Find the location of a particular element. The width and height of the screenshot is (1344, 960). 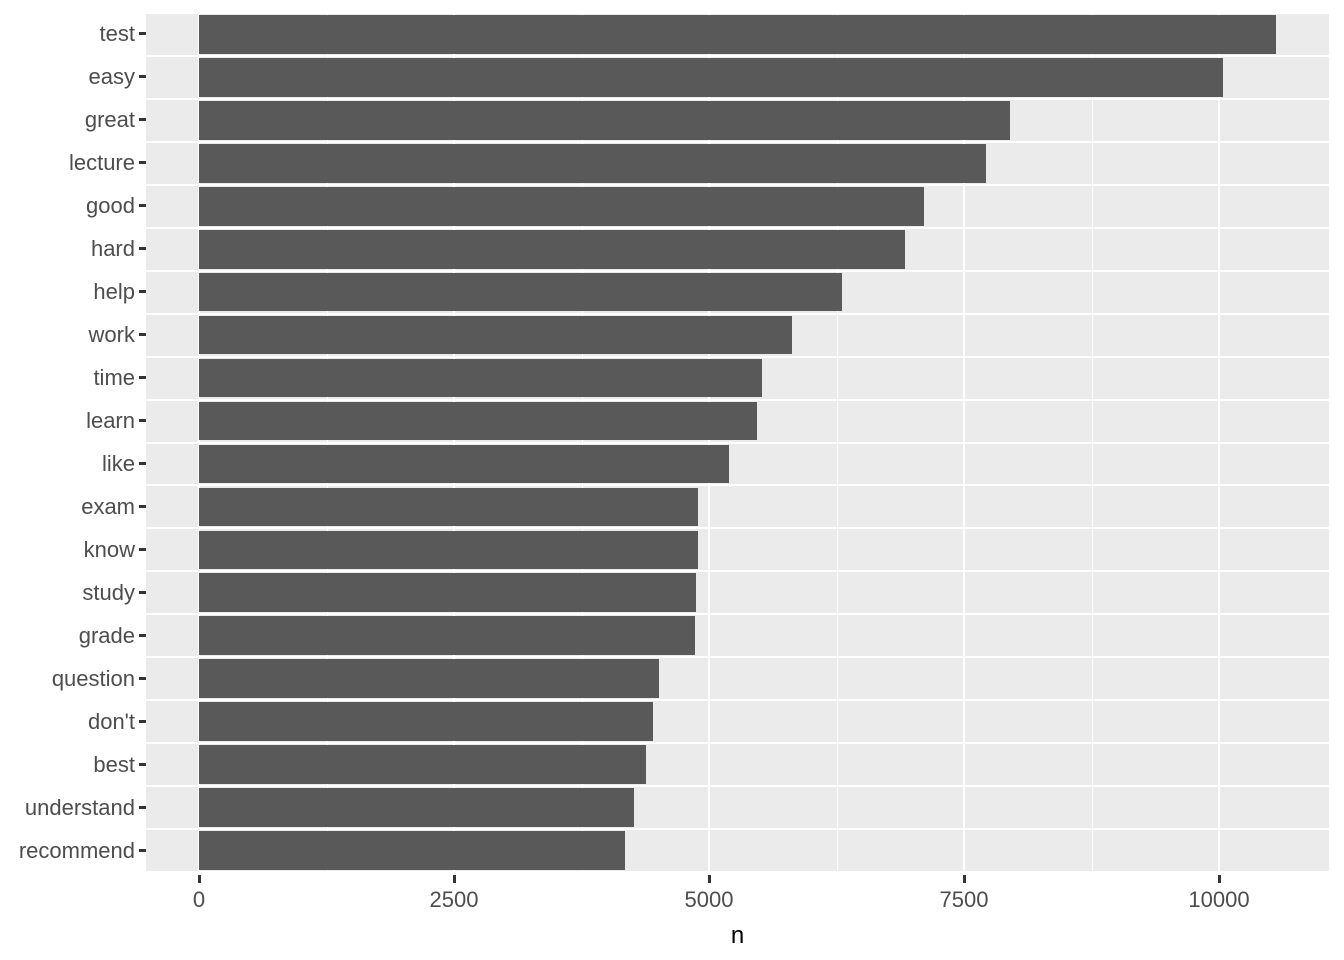

x-axis: 0 2500 5000 7500 10000 n is located at coordinates (672, 916).